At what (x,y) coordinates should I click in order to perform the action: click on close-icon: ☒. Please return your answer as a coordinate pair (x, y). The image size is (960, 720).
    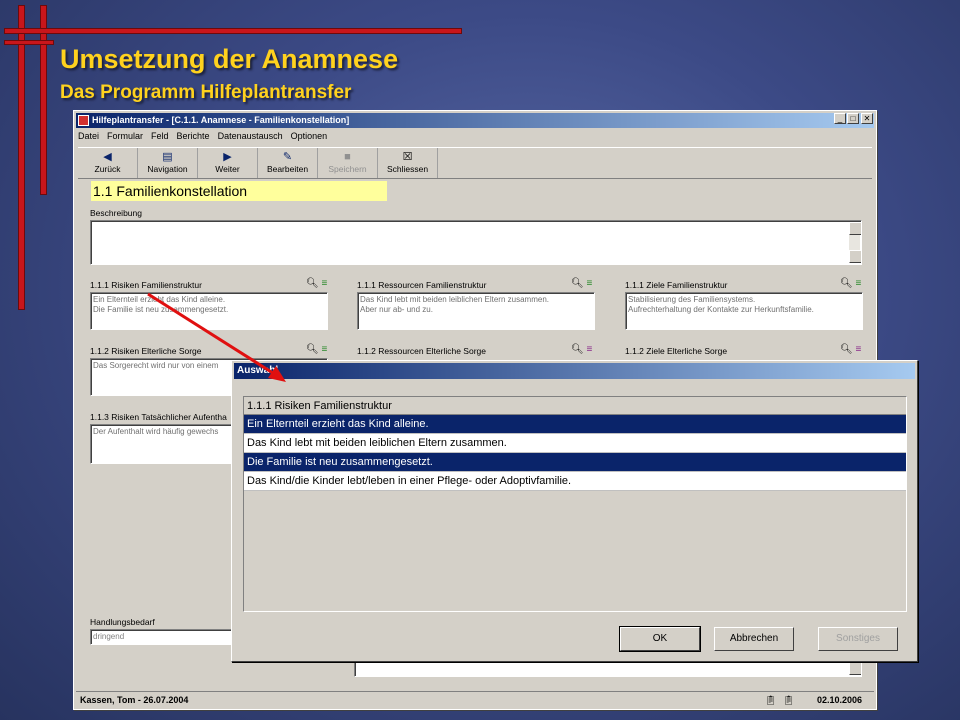
    Looking at the image, I should click on (407, 157).